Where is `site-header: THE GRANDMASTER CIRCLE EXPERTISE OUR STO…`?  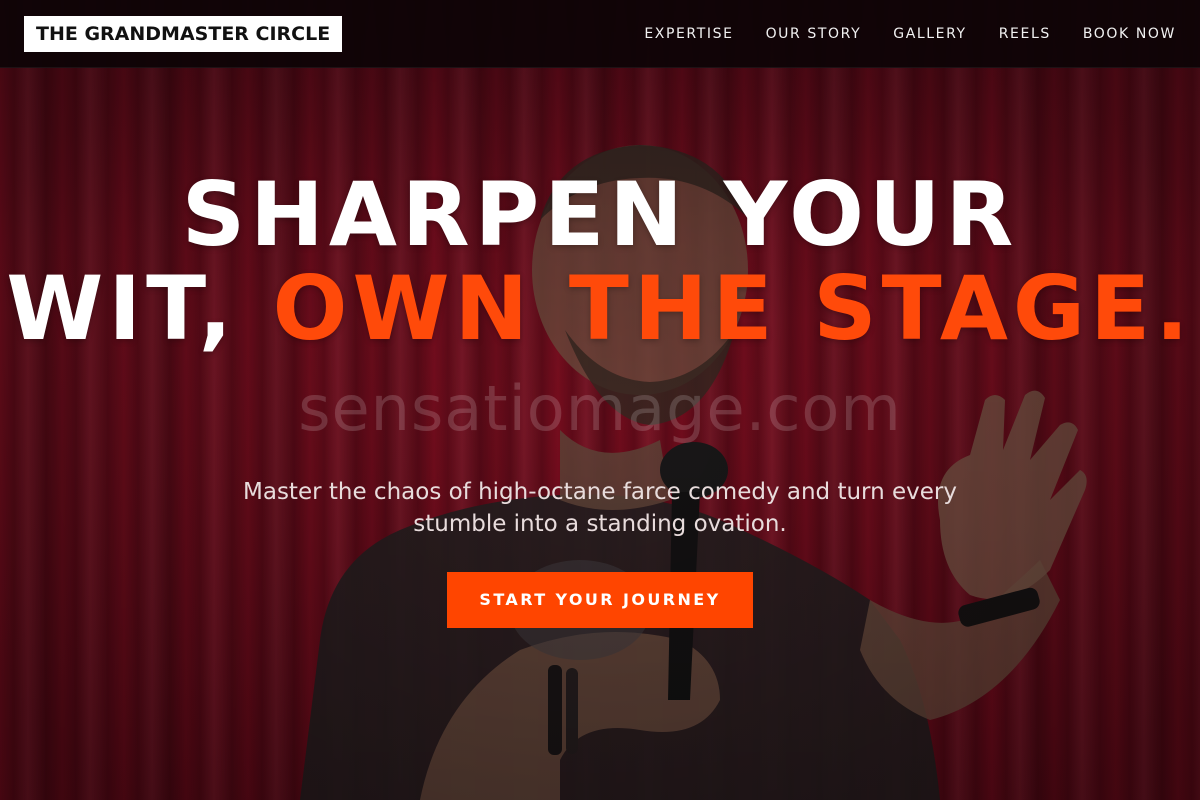 site-header: THE GRANDMASTER CIRCLE EXPERTISE OUR STO… is located at coordinates (600, 34).